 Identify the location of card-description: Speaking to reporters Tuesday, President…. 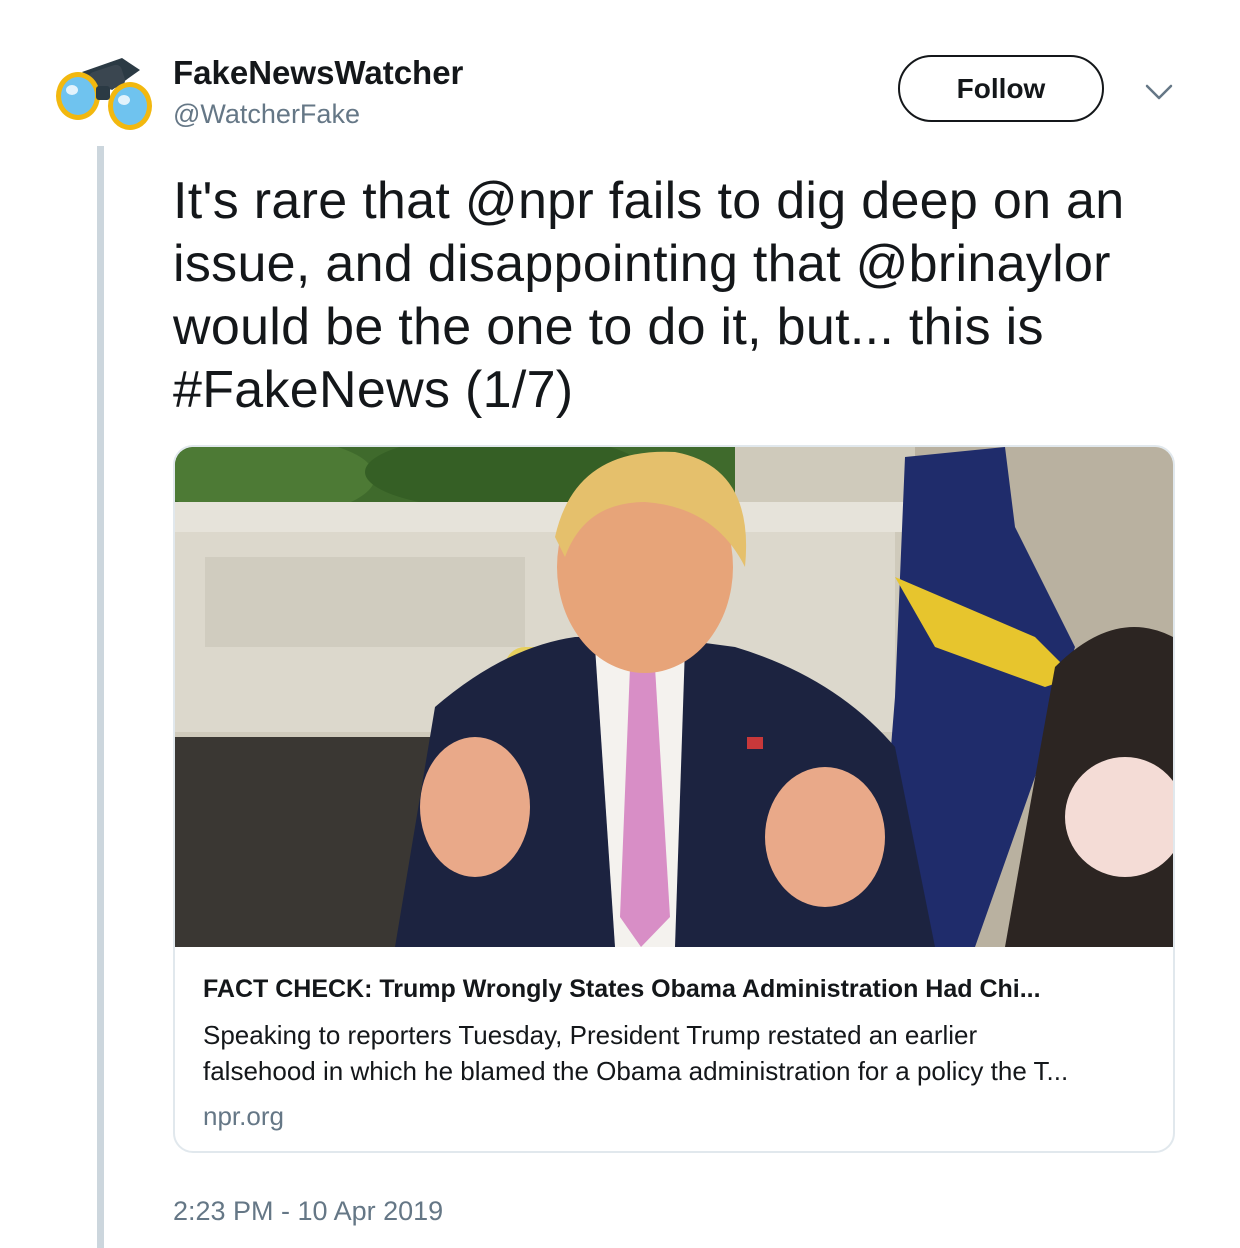
(678, 1053).